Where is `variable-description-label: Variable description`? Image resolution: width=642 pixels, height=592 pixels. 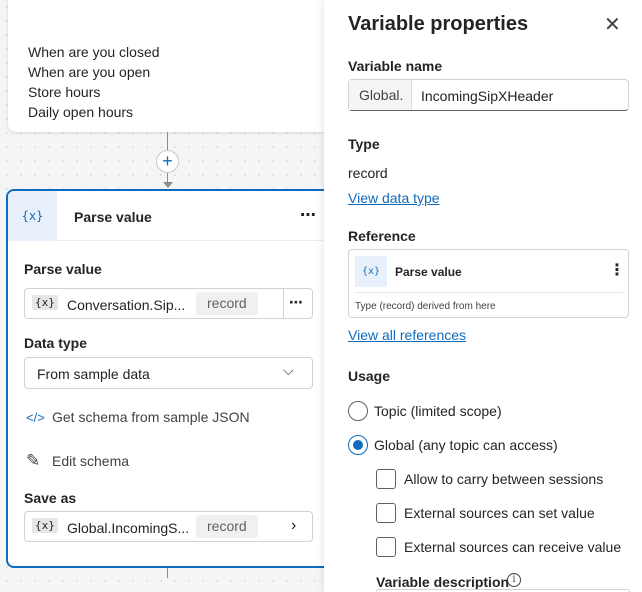
variable-description-label: Variable description is located at coordinates (443, 582).